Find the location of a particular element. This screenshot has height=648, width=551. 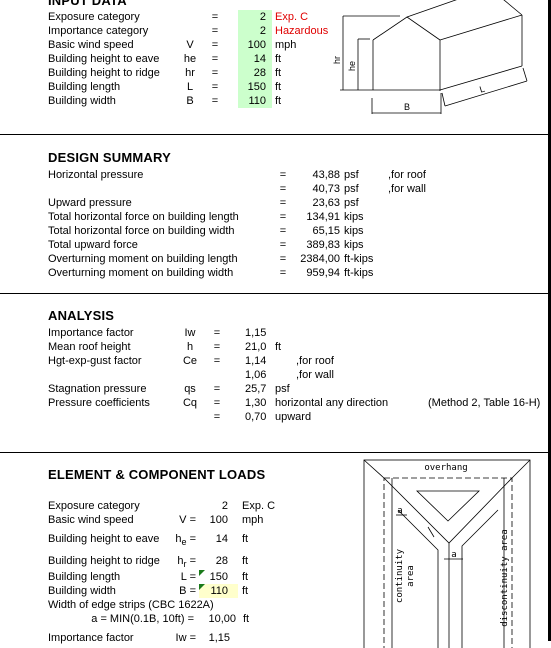

input-symbol: hr is located at coordinates (190, 73).